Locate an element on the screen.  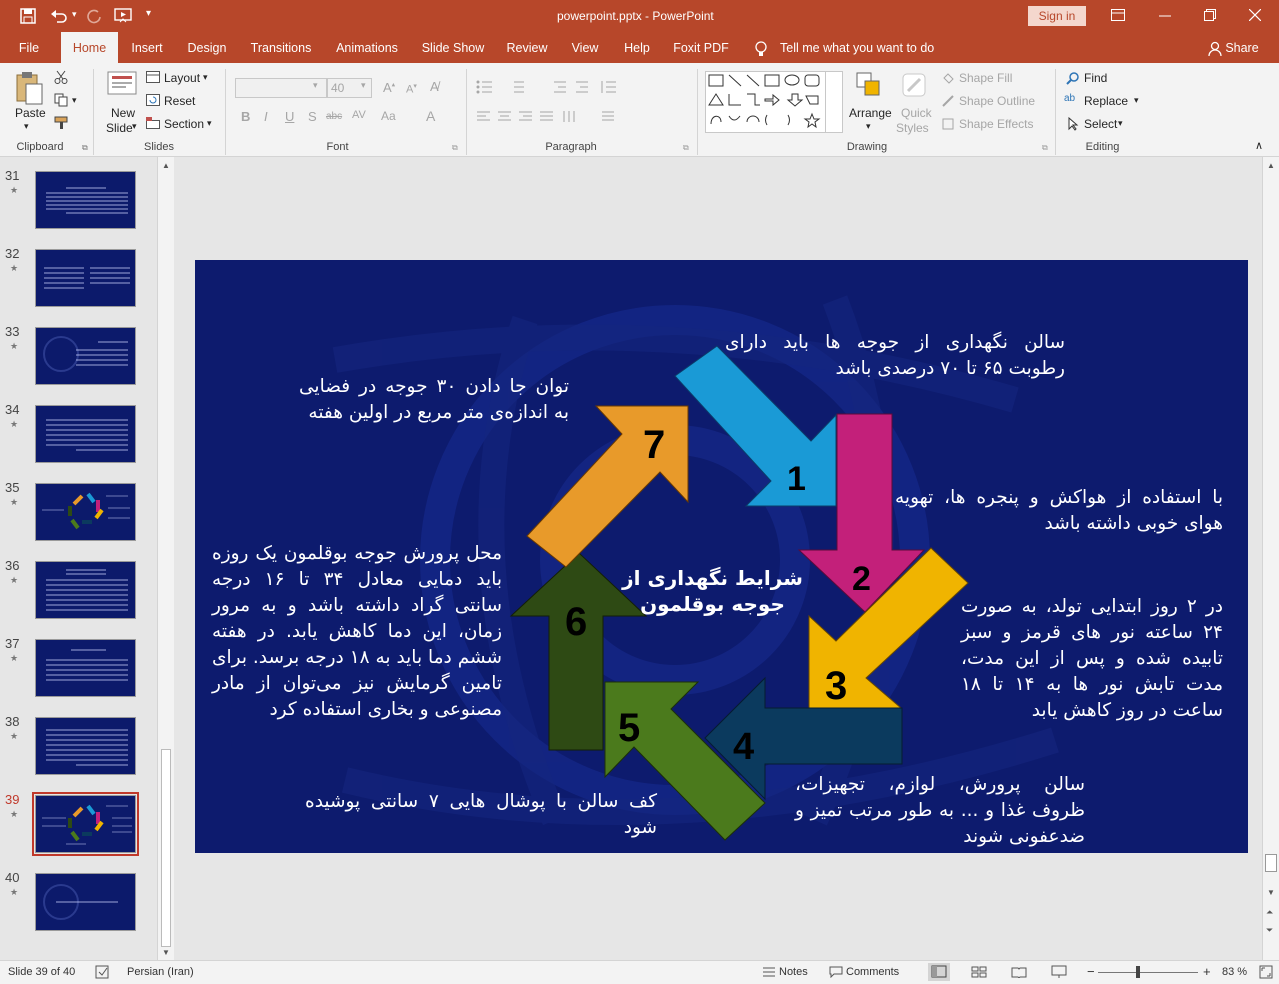
clipboard-launcher-icon: ⧉ is located at coordinates (85, 148).